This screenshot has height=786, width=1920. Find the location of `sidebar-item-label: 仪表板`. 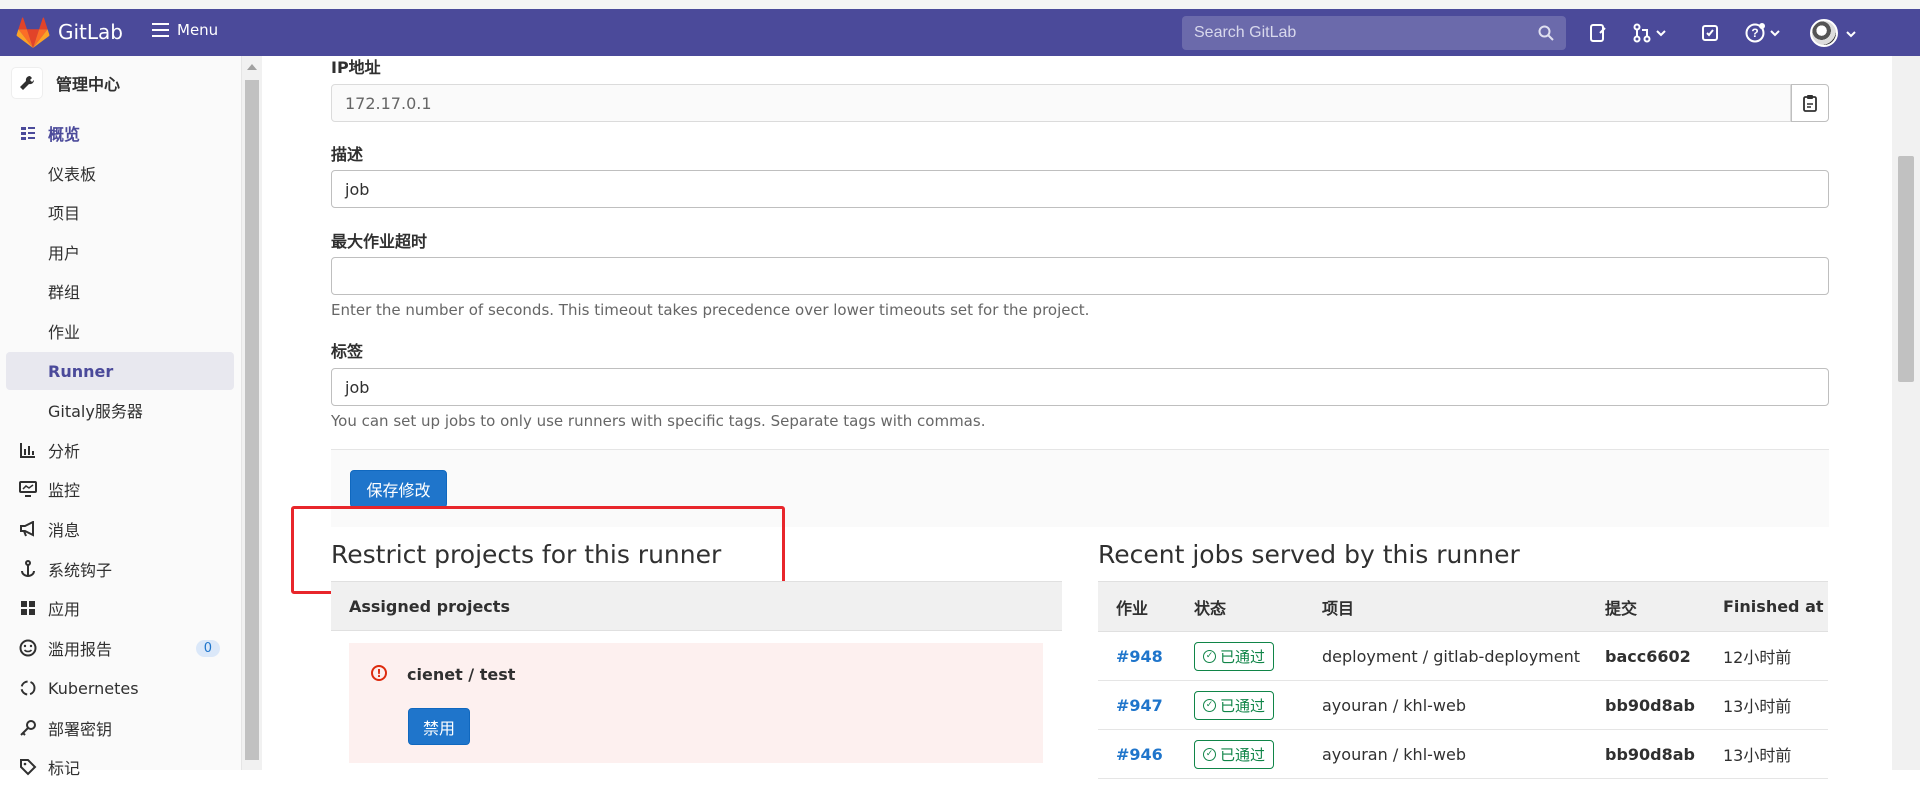

sidebar-item-label: 仪表板 is located at coordinates (72, 174).